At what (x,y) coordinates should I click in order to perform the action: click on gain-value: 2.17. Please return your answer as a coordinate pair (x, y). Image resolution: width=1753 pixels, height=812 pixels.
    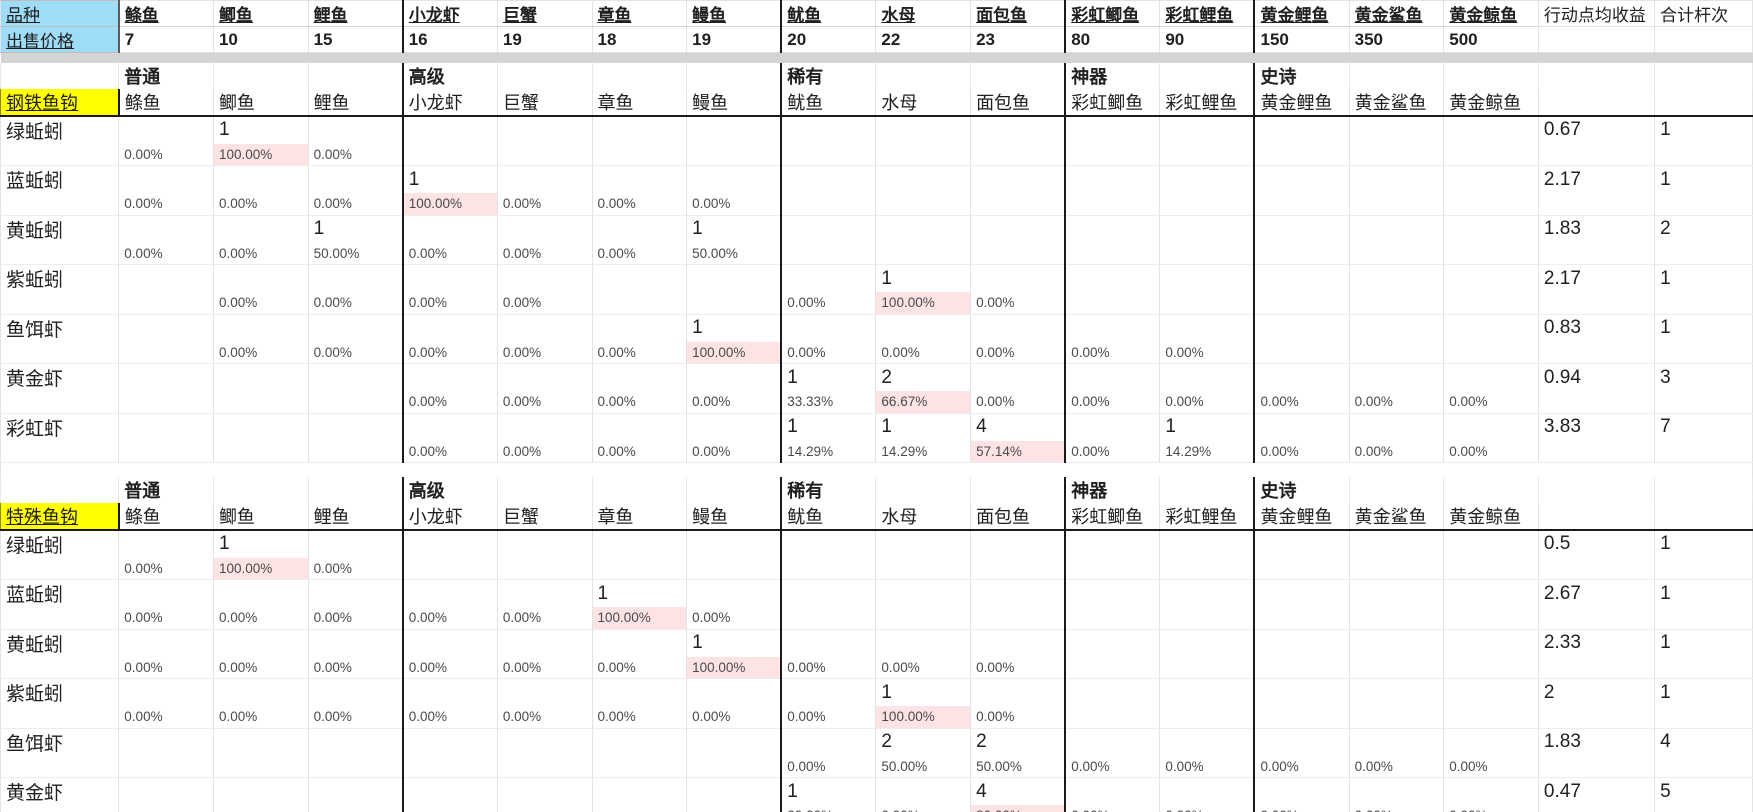
    Looking at the image, I should click on (1596, 278).